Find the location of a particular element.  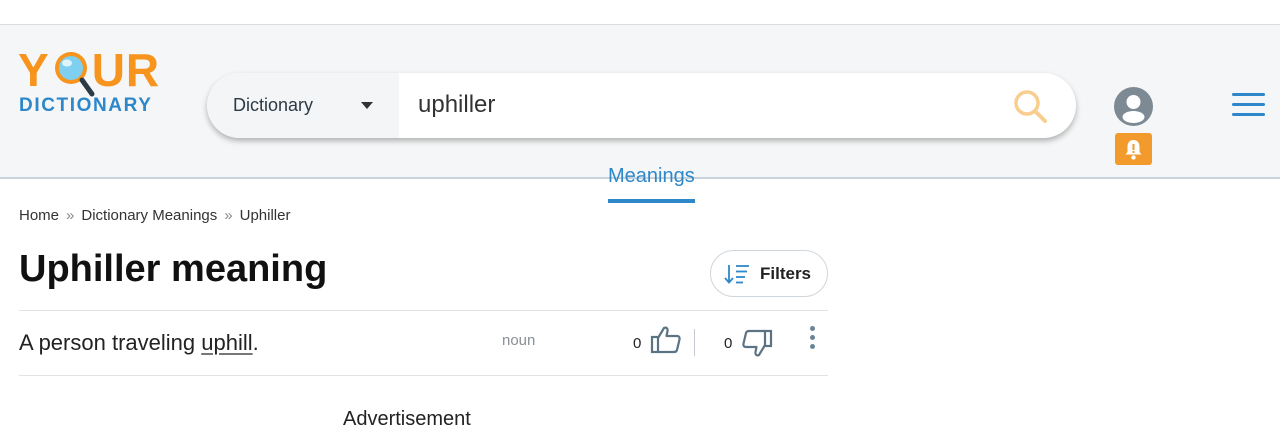

search-bar: Dictionary is located at coordinates (641, 105).